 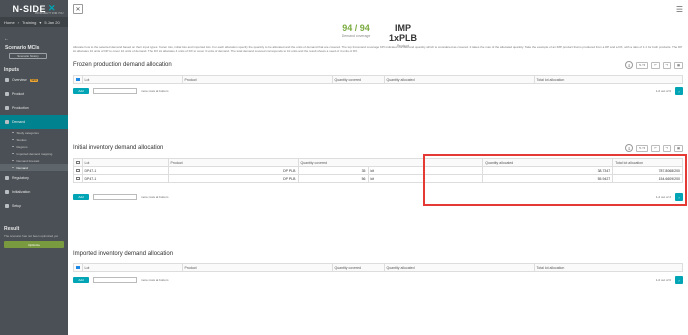 I want to click on sidebar-subitem-imported-demand-mapping: Imported demand mapping, so click(x=34, y=153).